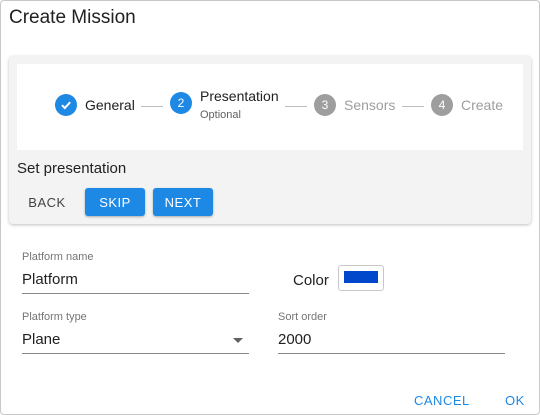 The height and width of the screenshot is (415, 540). What do you see at coordinates (311, 280) in the screenshot?
I see `color-label: Color` at bounding box center [311, 280].